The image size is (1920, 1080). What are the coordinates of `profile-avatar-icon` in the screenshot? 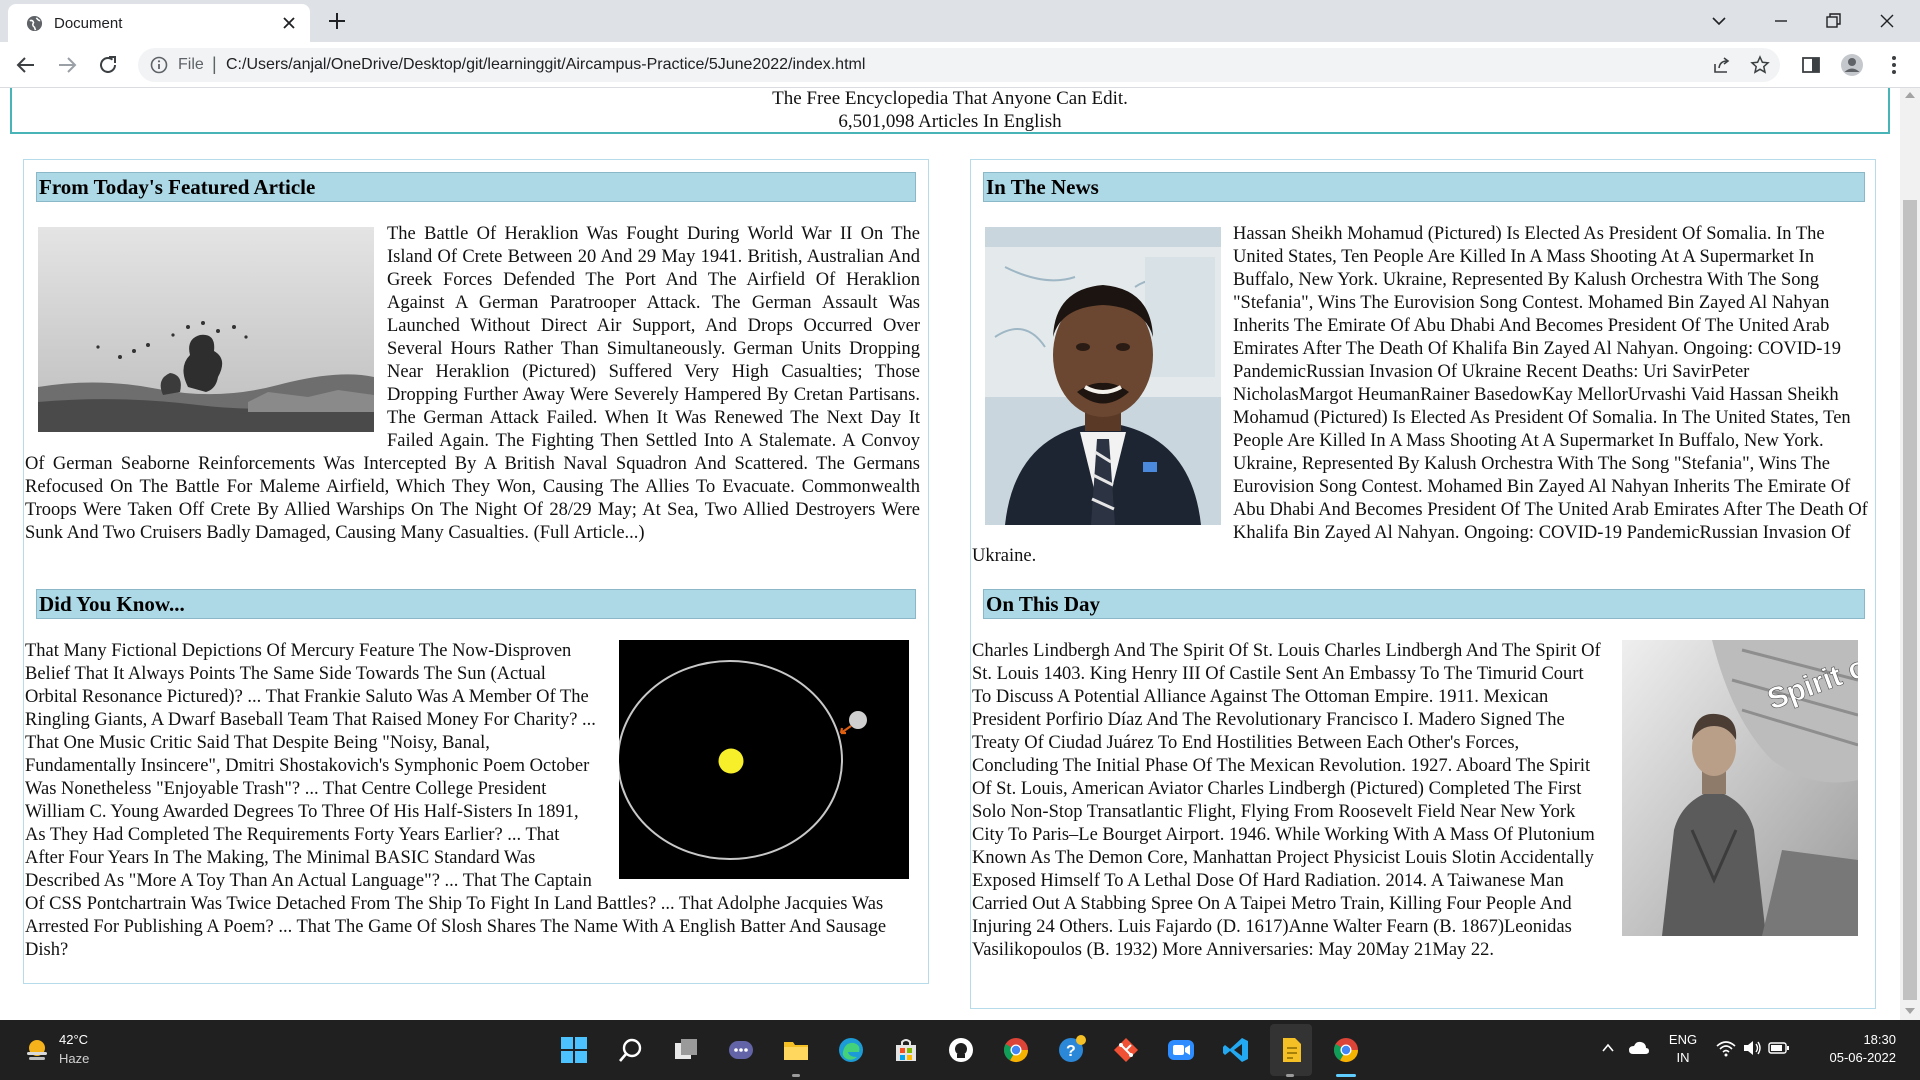 It's located at (1852, 65).